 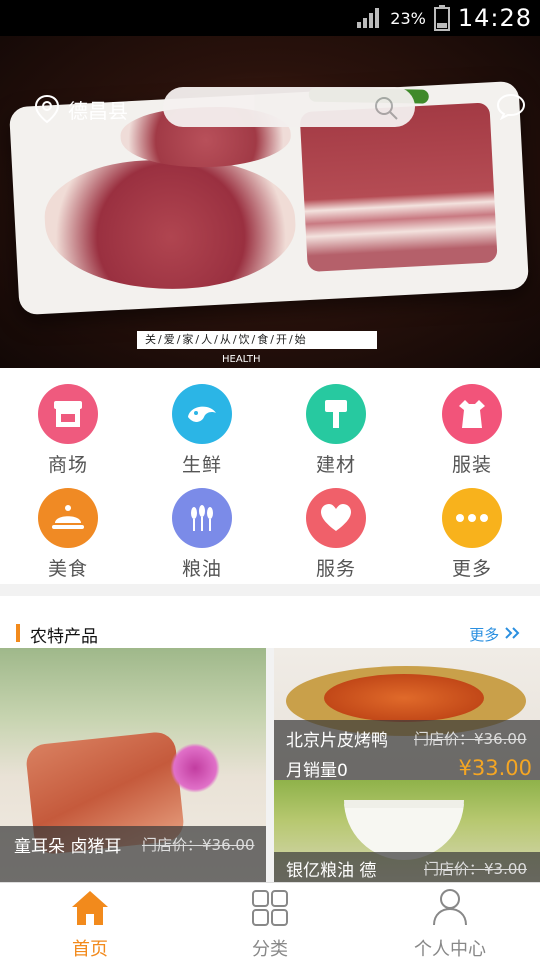 I want to click on category-clothing: 服装, so click(x=472, y=430).